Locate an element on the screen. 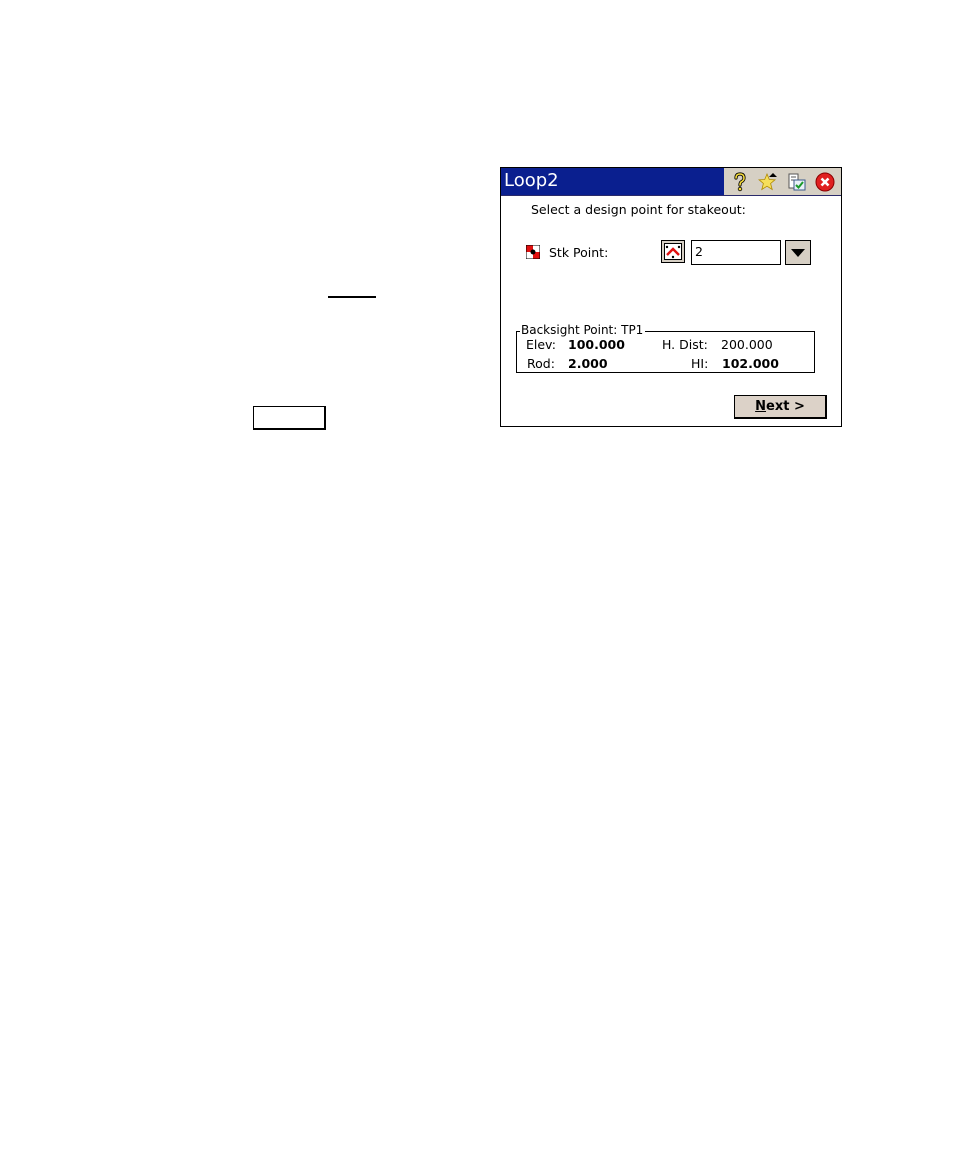 Image resolution: width=954 pixels, height=1159 pixels. stake-point-label: Stk Point: is located at coordinates (579, 252).